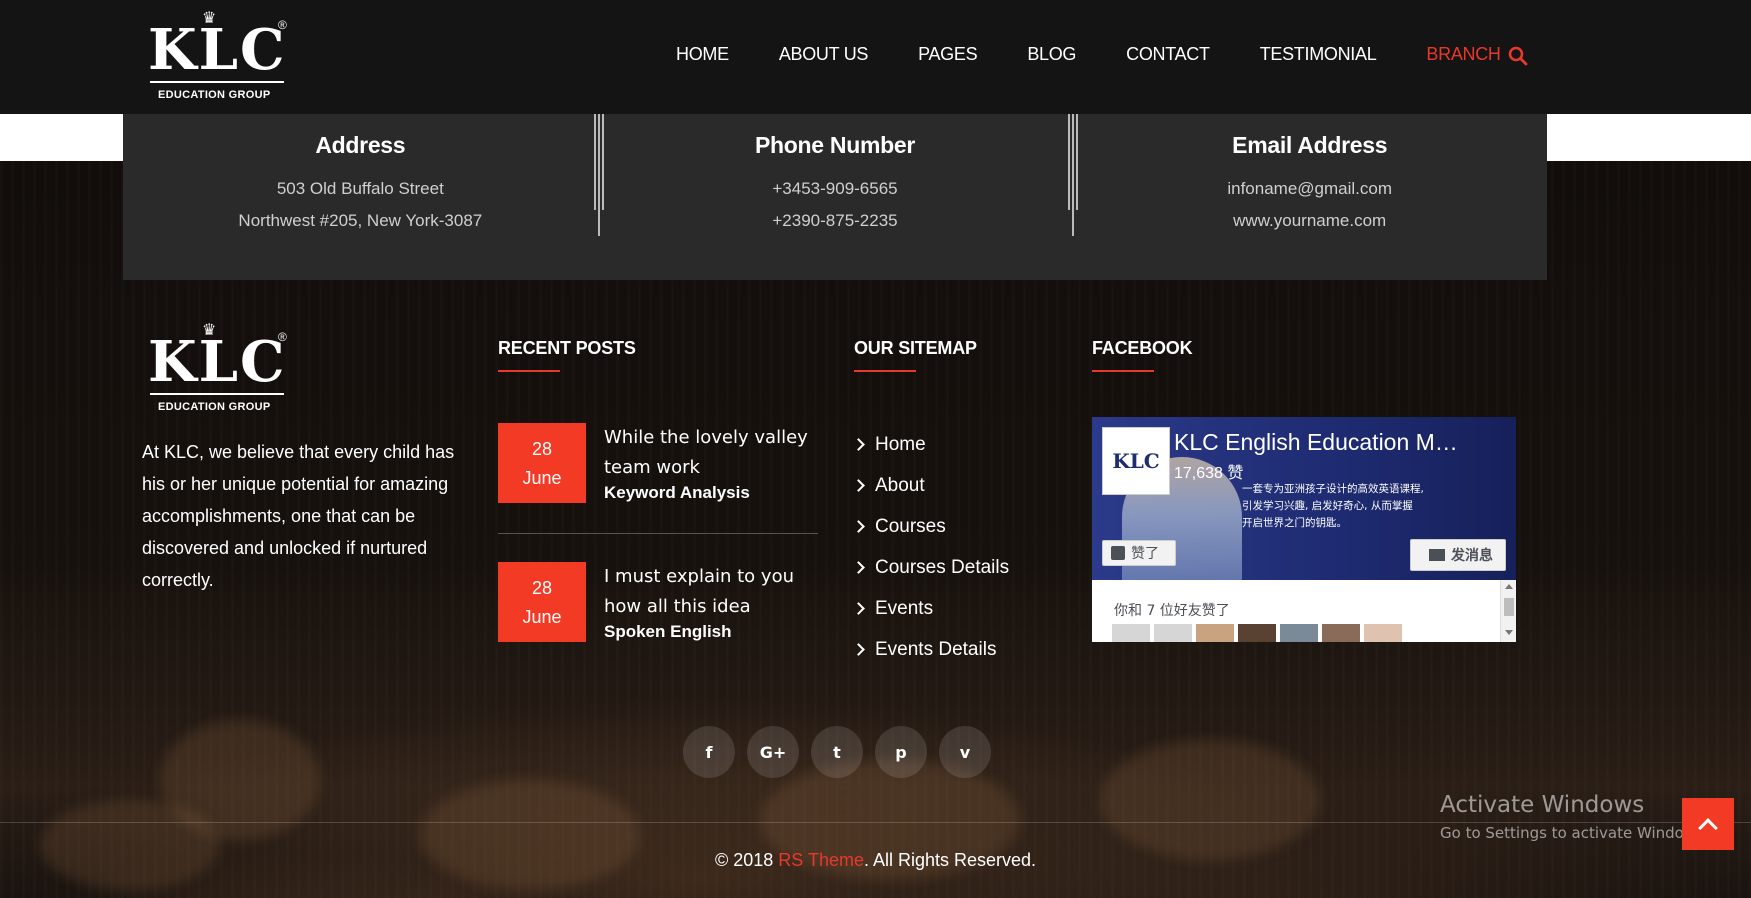 The height and width of the screenshot is (898, 1751). What do you see at coordinates (677, 493) in the screenshot?
I see `post-category: Keyword Analysis` at bounding box center [677, 493].